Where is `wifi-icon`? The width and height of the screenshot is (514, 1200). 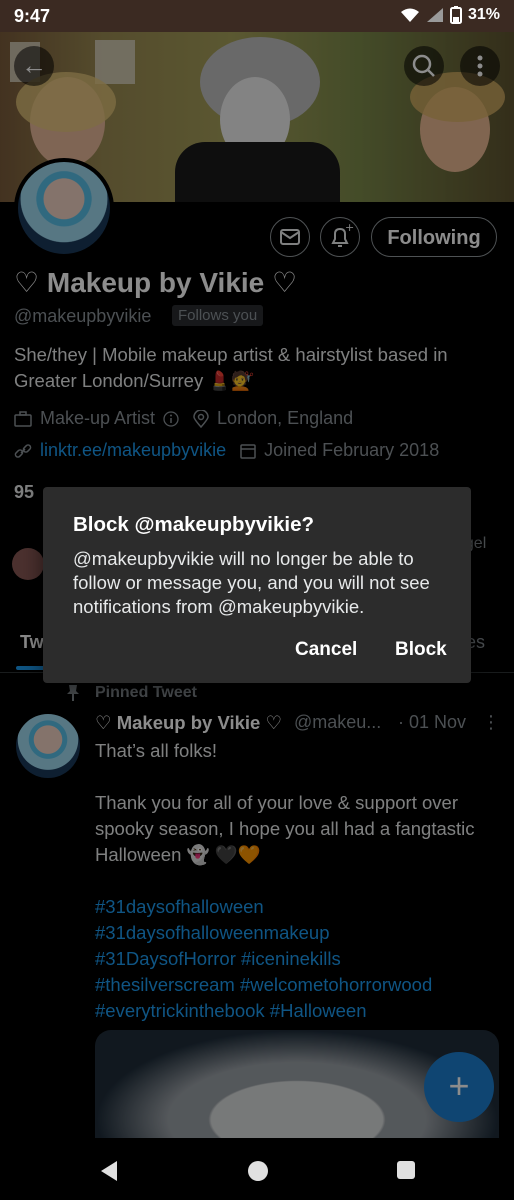
wifi-icon is located at coordinates (409, 15).